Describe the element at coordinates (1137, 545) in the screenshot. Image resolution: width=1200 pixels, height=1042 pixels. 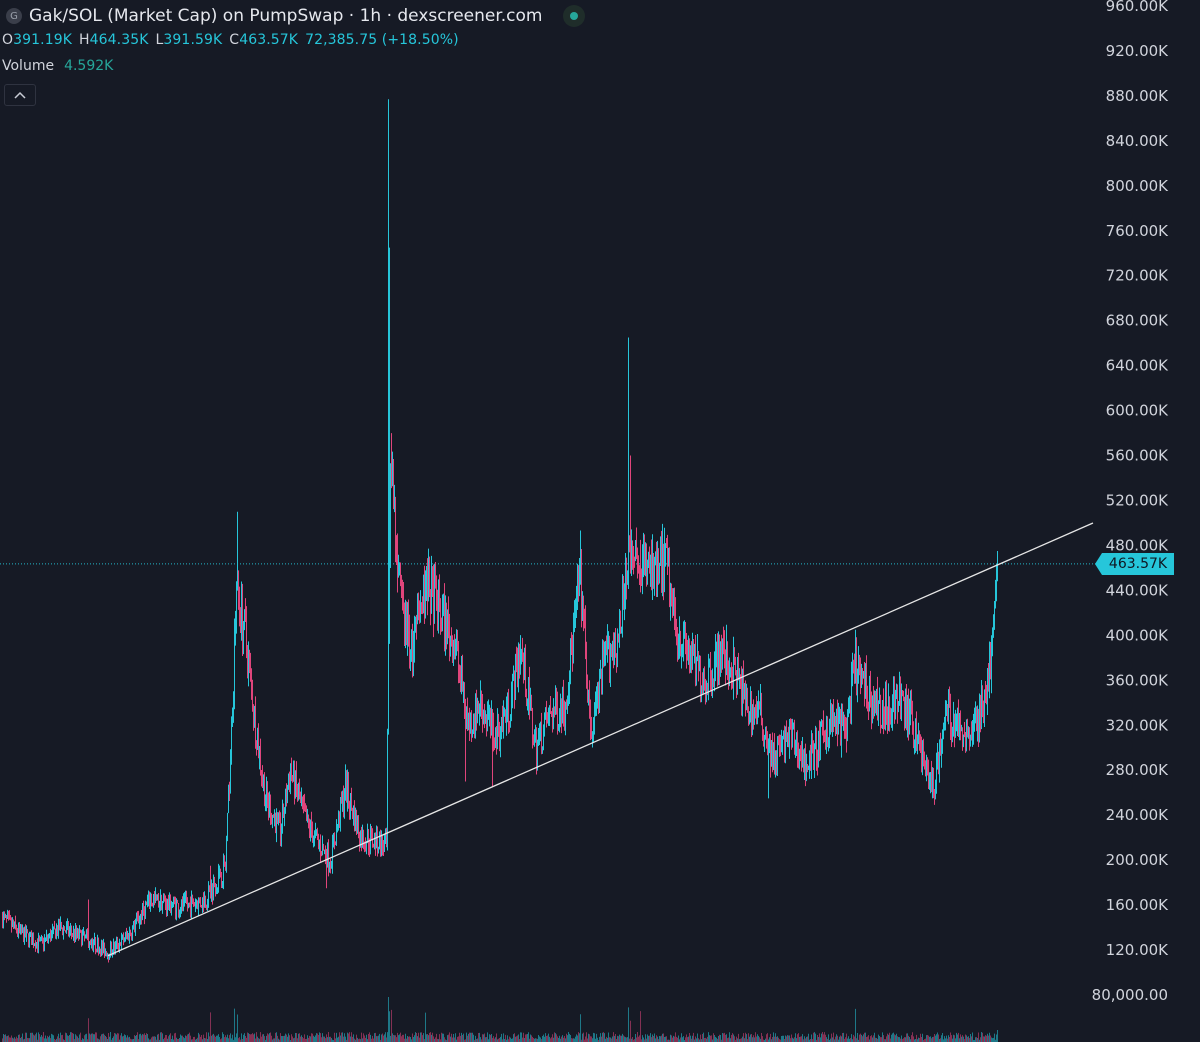
I see `price-axis-tick: 480.00K` at that location.